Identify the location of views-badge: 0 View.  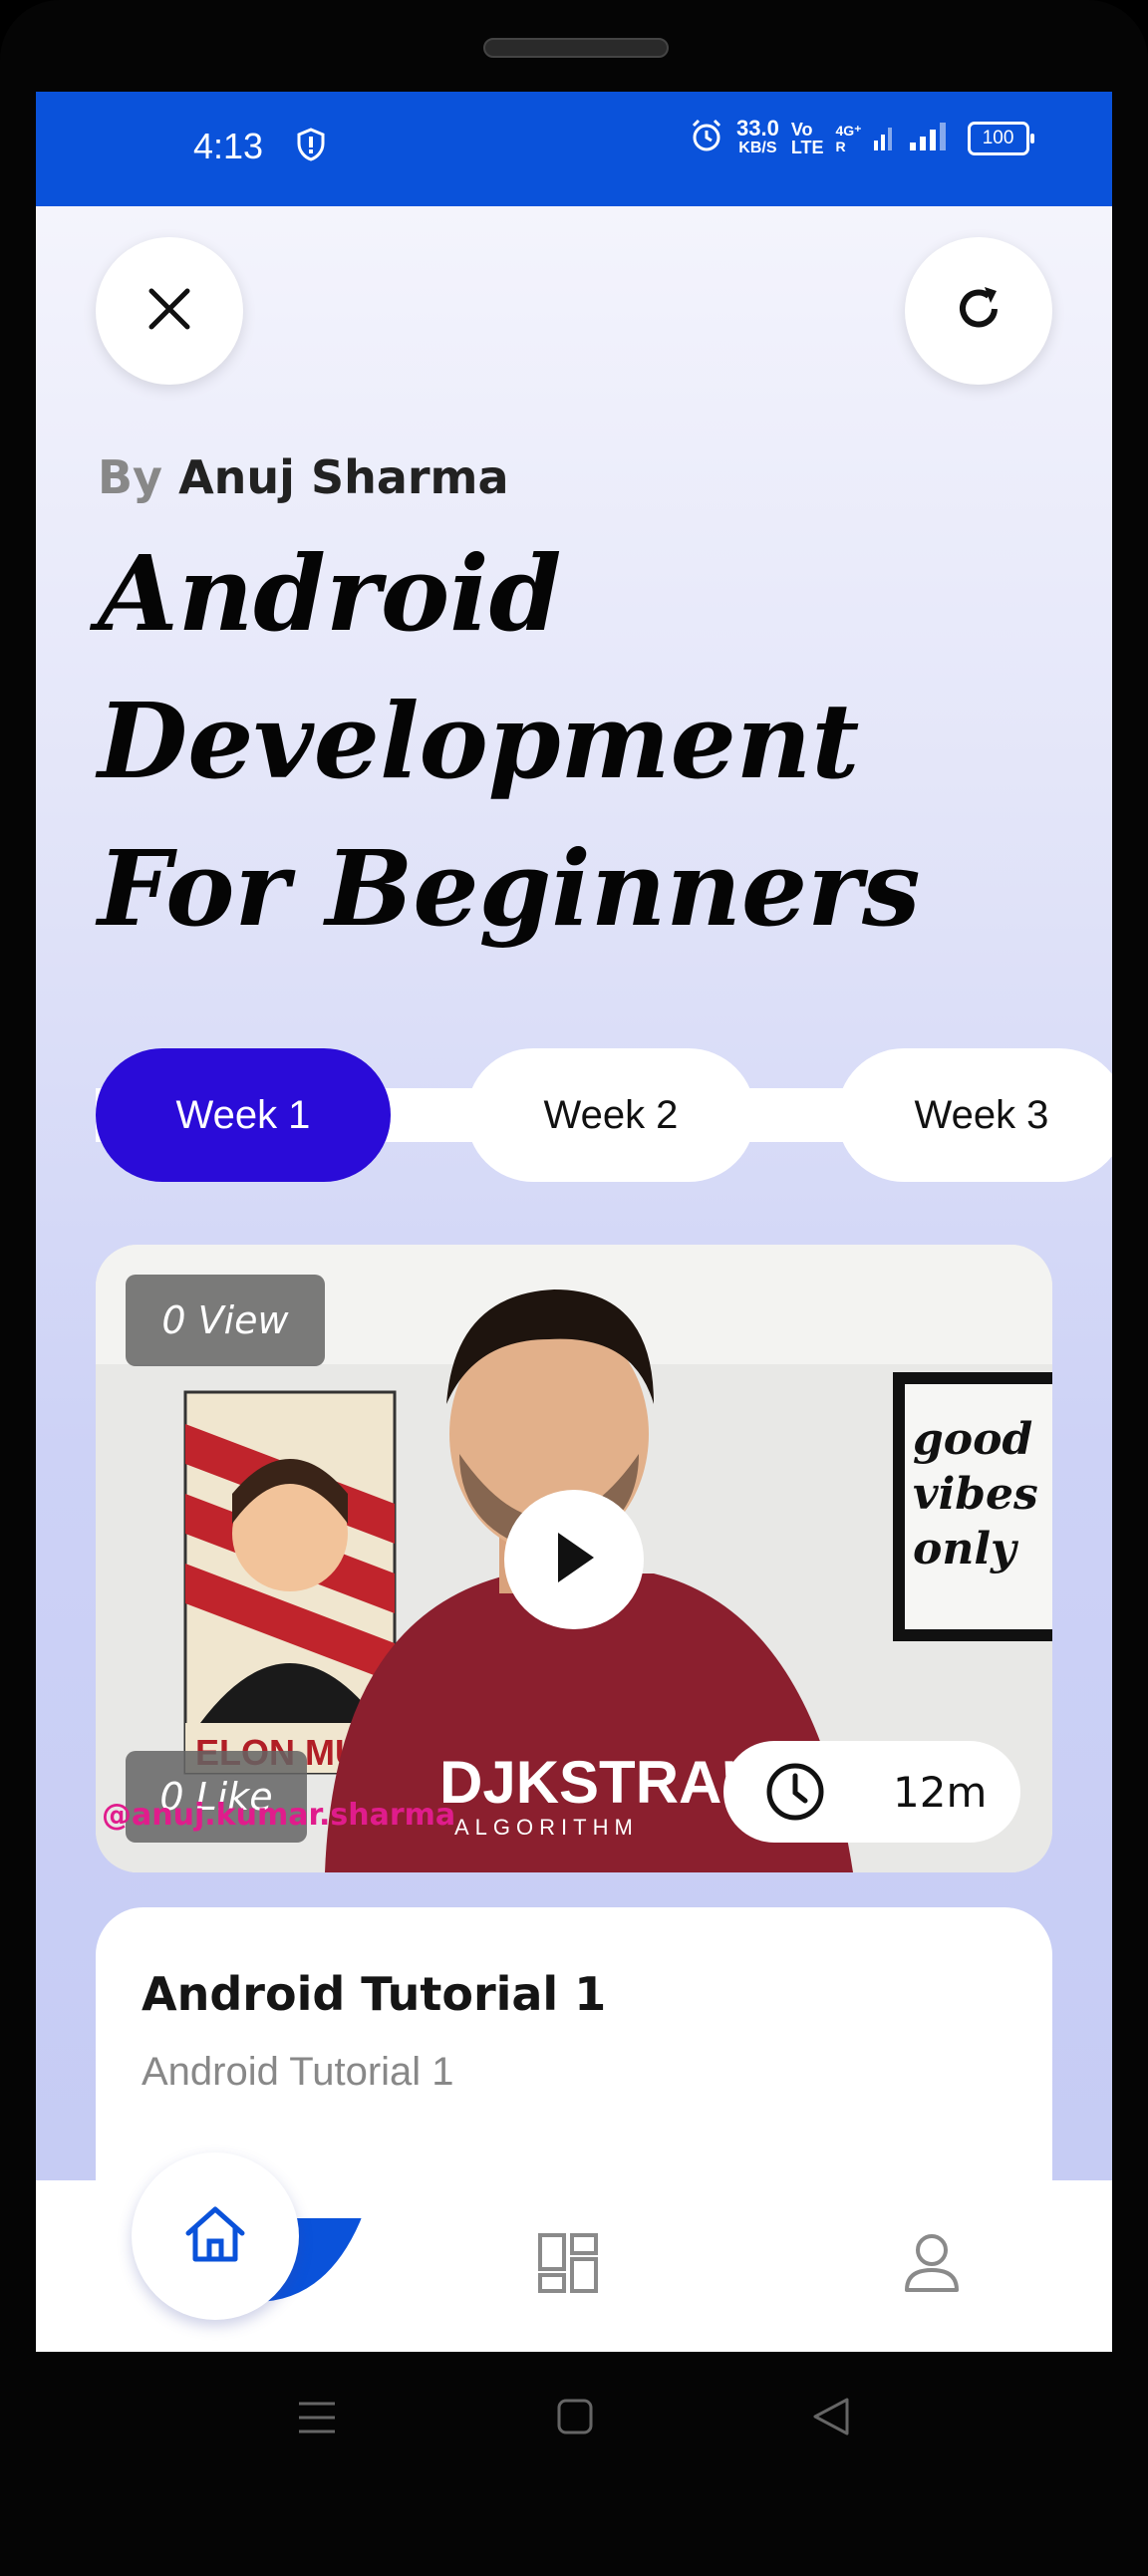
(225, 1320).